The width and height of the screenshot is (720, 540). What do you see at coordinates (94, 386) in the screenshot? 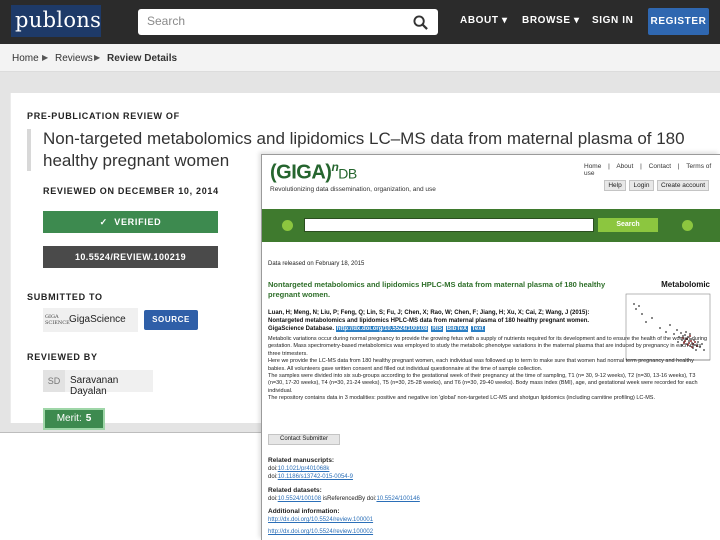
I see `reviewer-name: Saravanan Dayalan` at bounding box center [94, 386].